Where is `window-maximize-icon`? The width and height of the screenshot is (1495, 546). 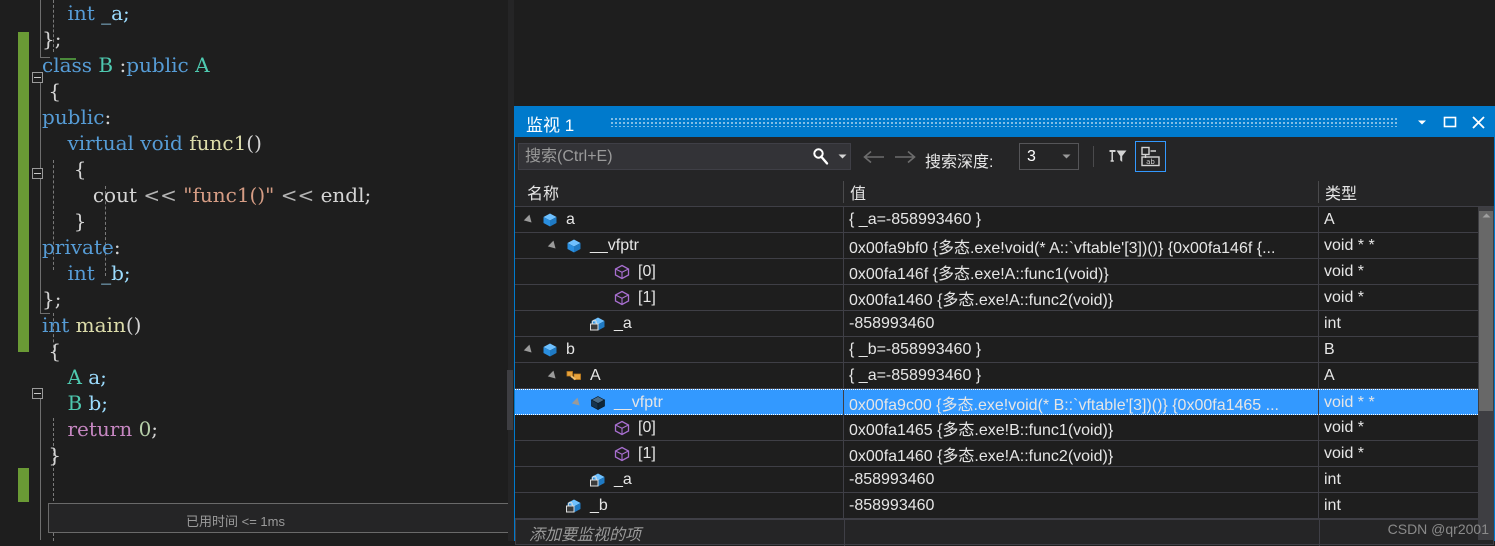 window-maximize-icon is located at coordinates (1450, 122).